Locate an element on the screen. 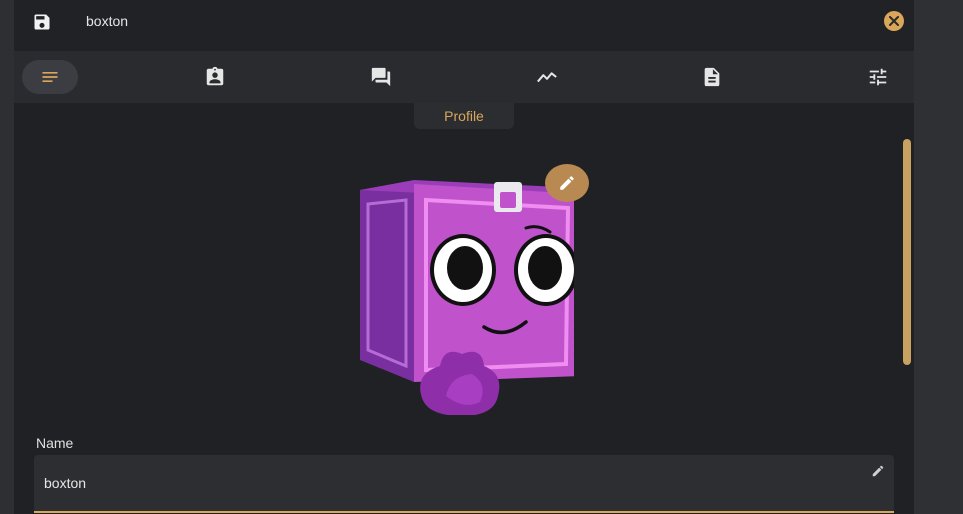 The height and width of the screenshot is (514, 963). character-name: boxton is located at coordinates (107, 21).